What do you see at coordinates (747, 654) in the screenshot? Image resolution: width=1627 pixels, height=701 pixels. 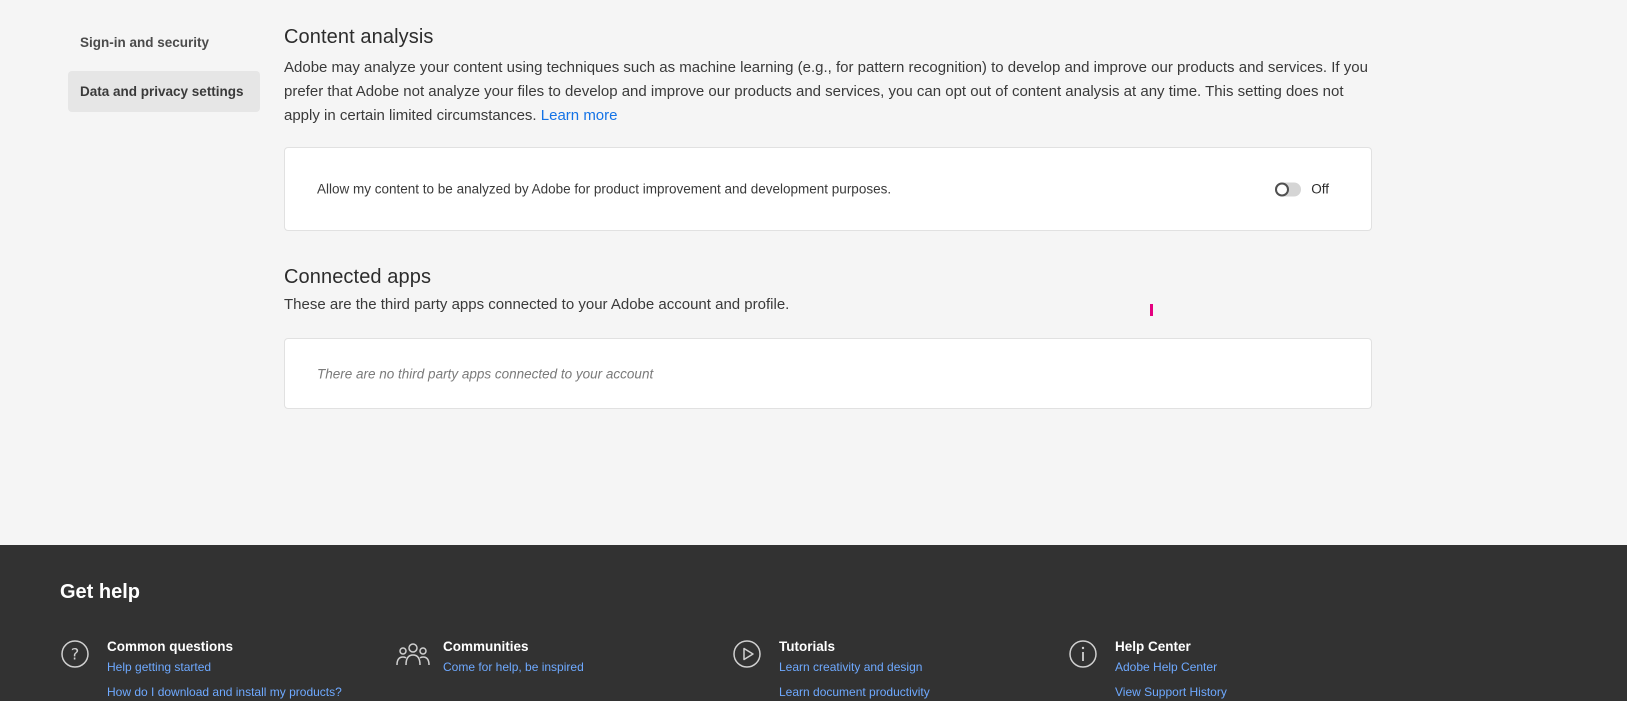 I see `play-icon` at bounding box center [747, 654].